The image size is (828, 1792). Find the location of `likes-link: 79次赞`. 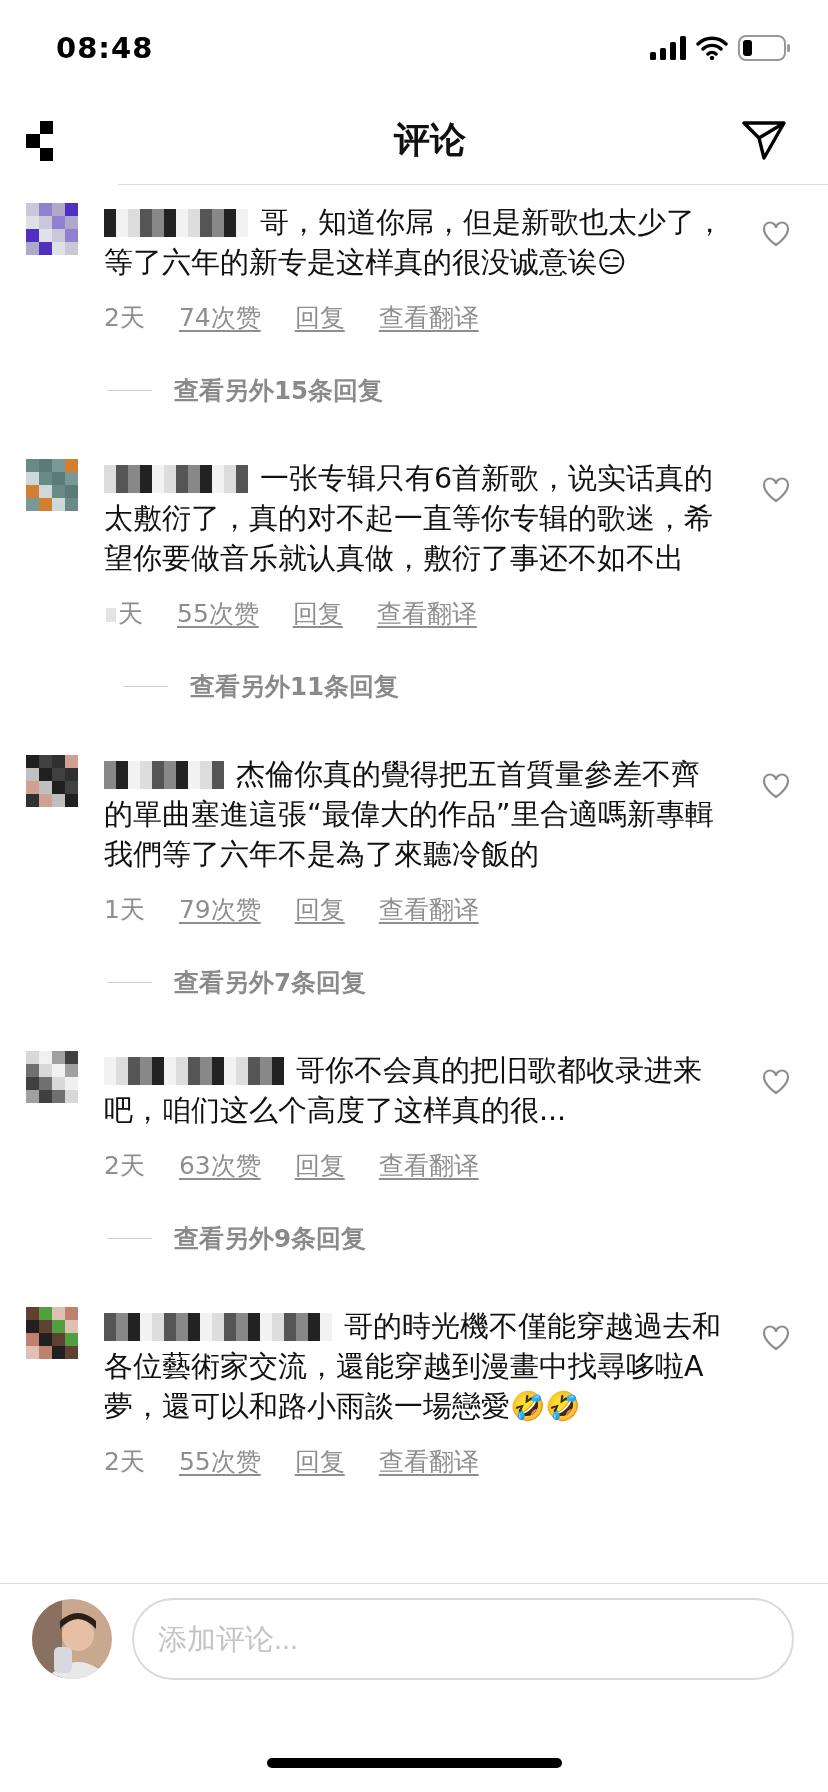

likes-link: 79次赞 is located at coordinates (219, 909).